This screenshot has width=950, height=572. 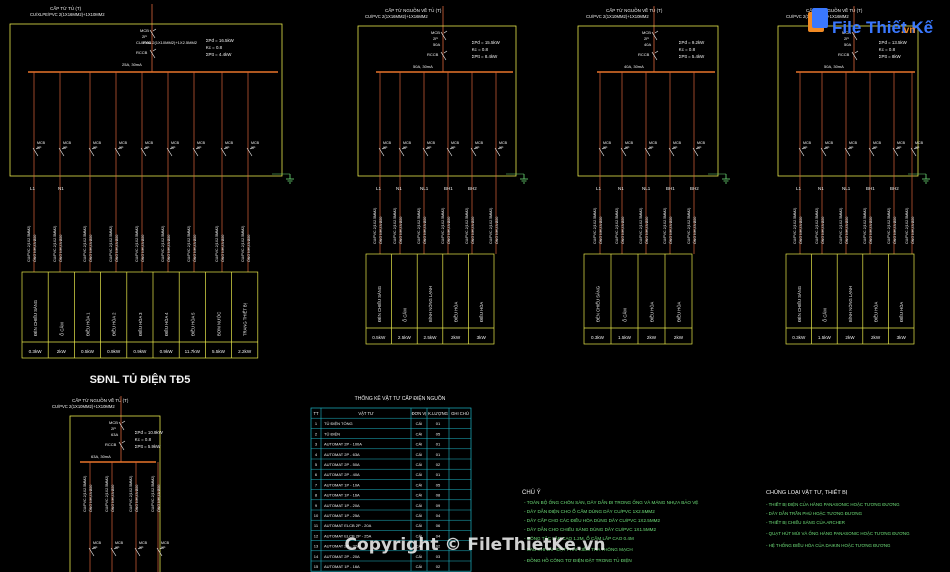 I want to click on incoming-cable: CU/PVC 2(1X10MM2)+1X2.5MM2, so click(x=167, y=42).